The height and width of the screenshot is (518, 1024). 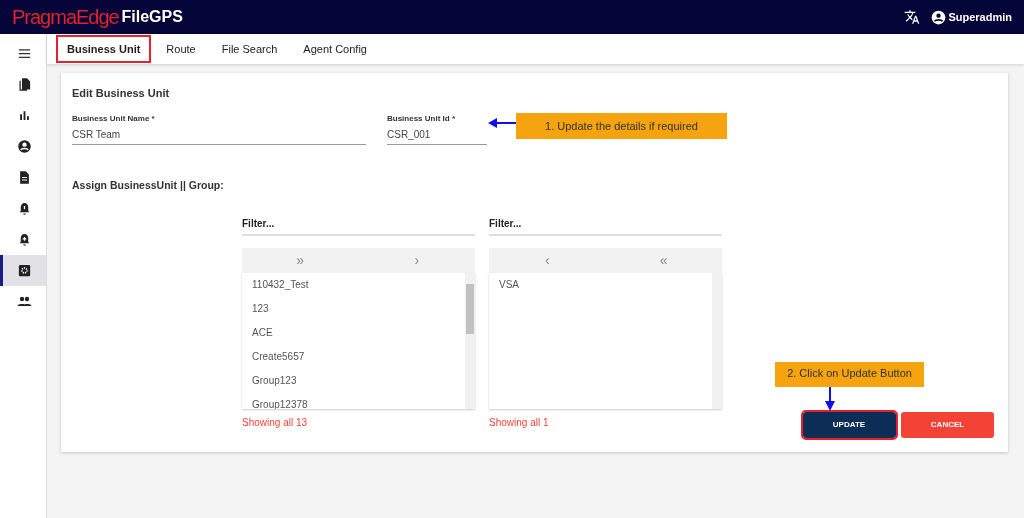 What do you see at coordinates (519, 423) in the screenshot?
I see `count-label: Showing all 1` at bounding box center [519, 423].